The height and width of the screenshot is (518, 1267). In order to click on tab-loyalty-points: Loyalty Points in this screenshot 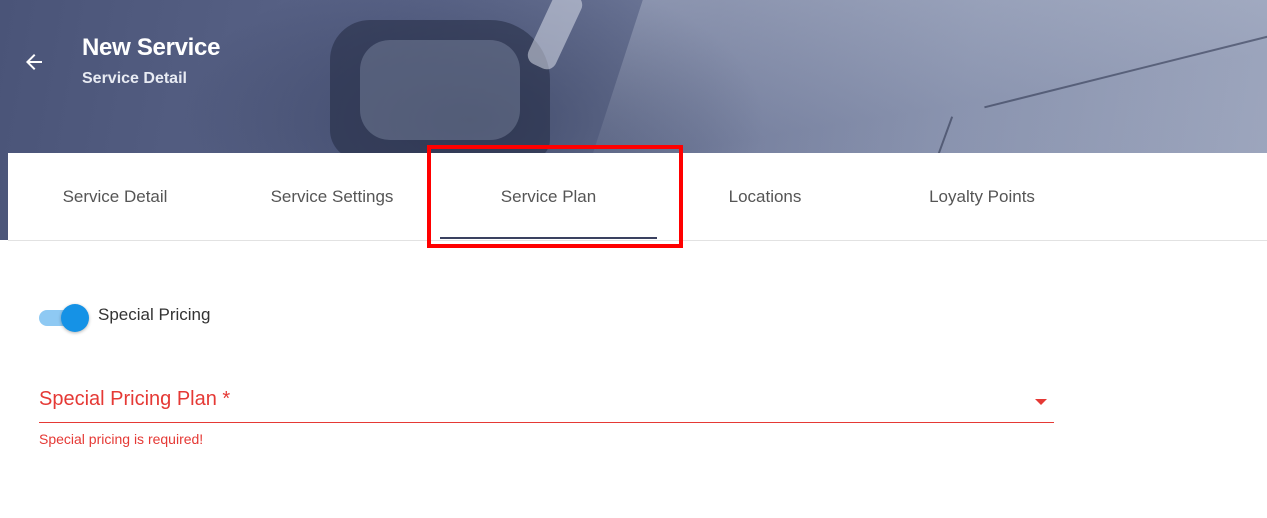, I will do `click(982, 196)`.